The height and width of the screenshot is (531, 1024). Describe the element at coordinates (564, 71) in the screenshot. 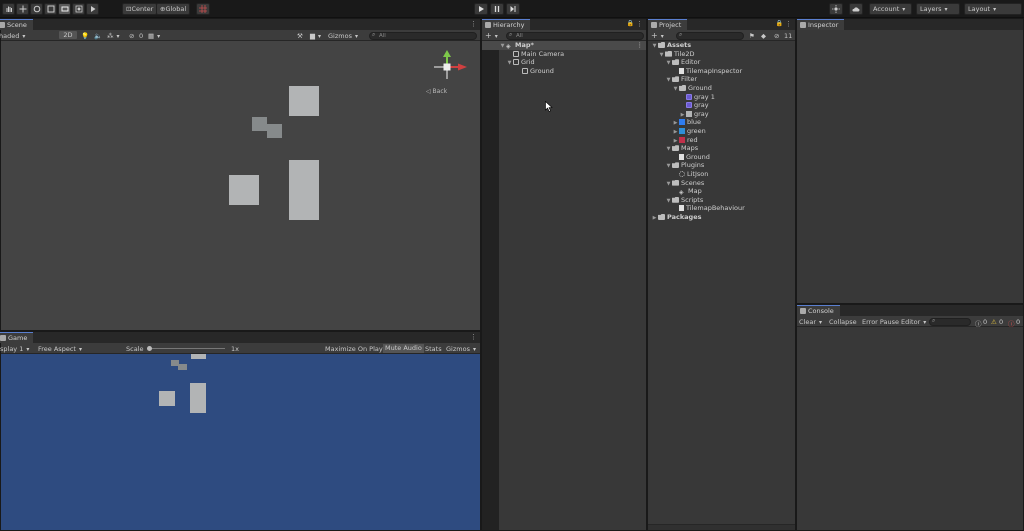

I see `hierarchy-item-ground: Ground` at that location.